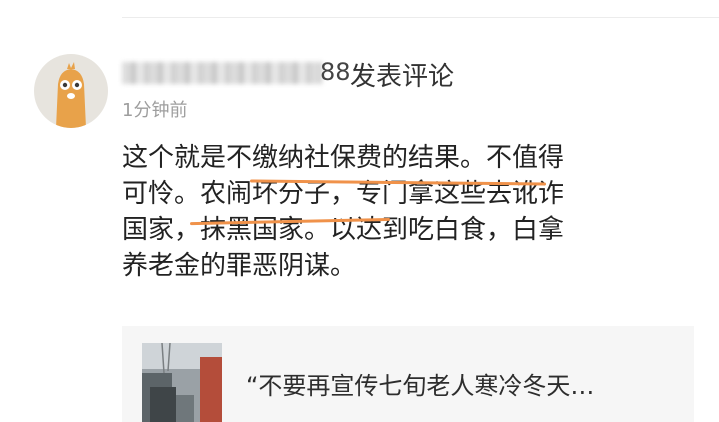  Describe the element at coordinates (335, 72) in the screenshot. I see `username-suffix: 88` at that location.